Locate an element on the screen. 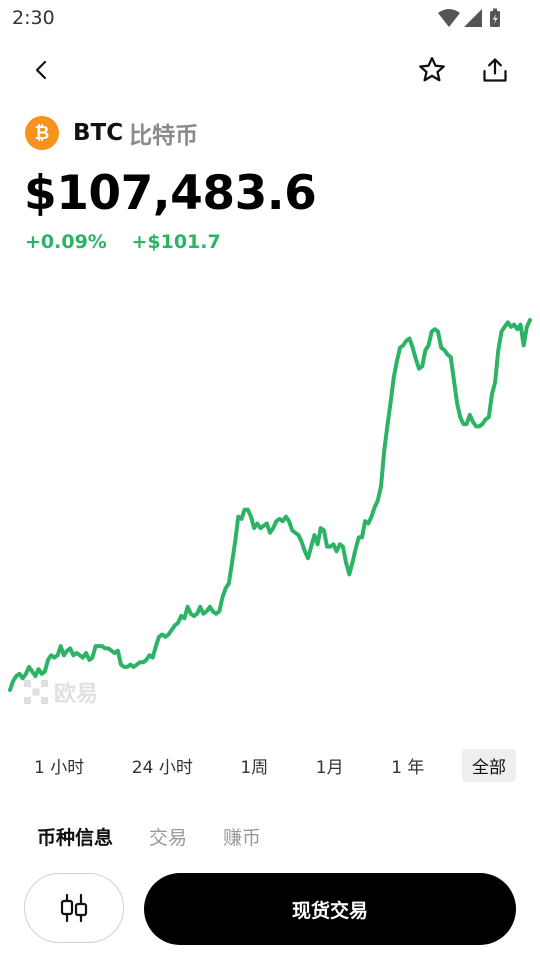  range-1w: 1周 is located at coordinates (254, 765).